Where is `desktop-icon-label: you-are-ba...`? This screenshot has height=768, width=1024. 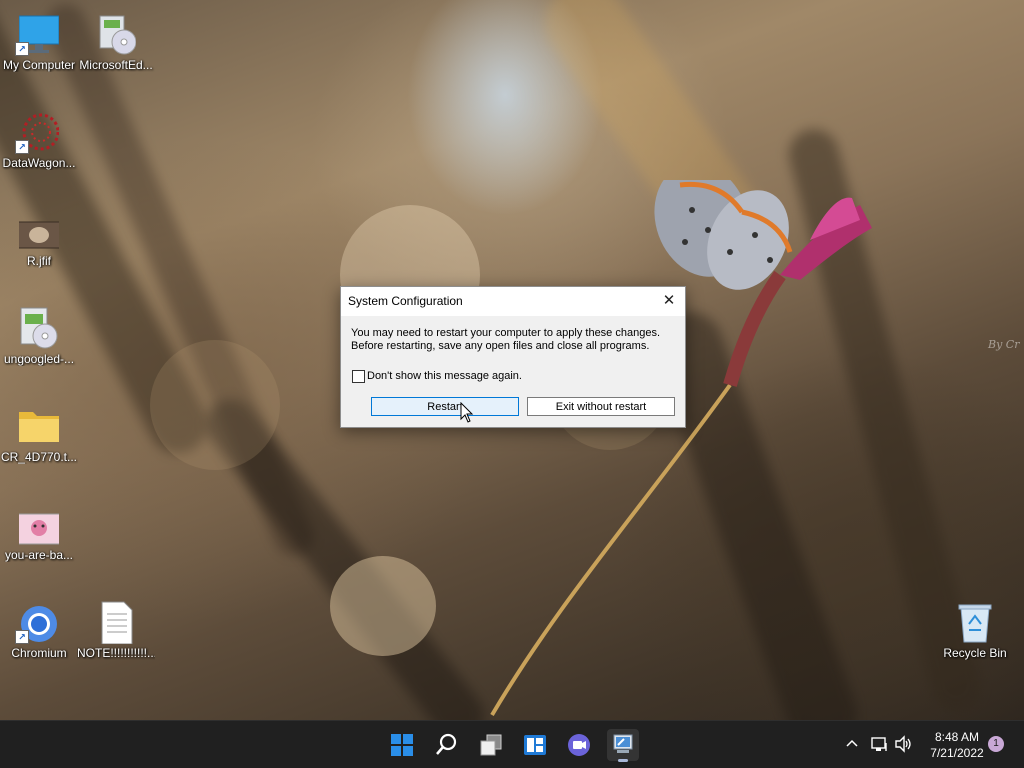 desktop-icon-label: you-are-ba... is located at coordinates (39, 555).